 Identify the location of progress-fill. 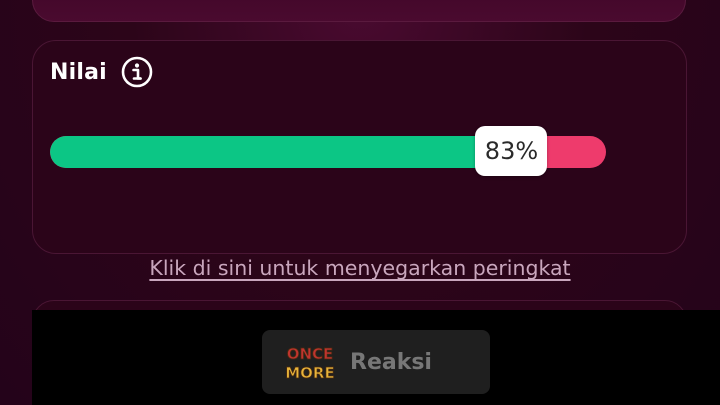
(281, 152).